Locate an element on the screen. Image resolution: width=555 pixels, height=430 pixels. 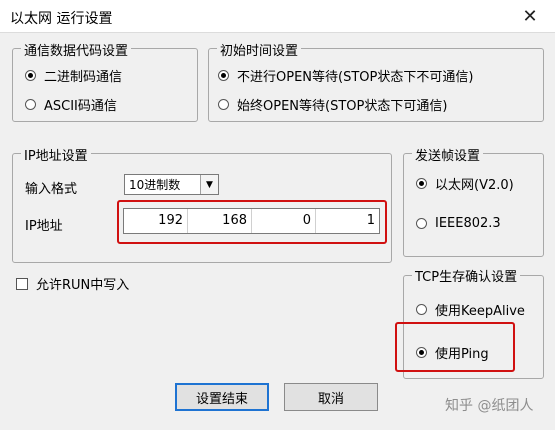
close-button: ✕ is located at coordinates (530, 16).